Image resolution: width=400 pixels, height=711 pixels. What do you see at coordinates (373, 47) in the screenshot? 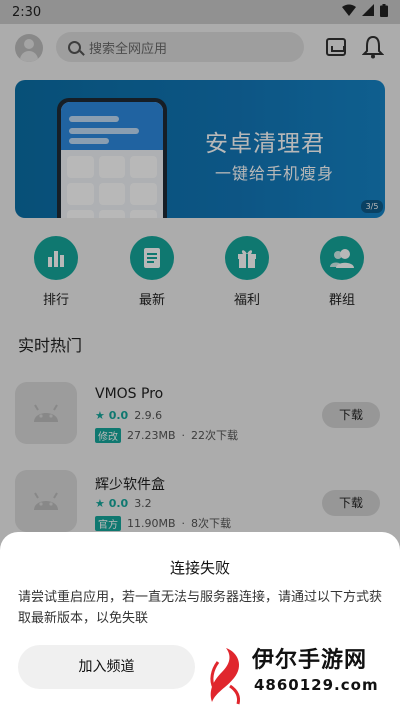
I see `bell-icon` at bounding box center [373, 47].